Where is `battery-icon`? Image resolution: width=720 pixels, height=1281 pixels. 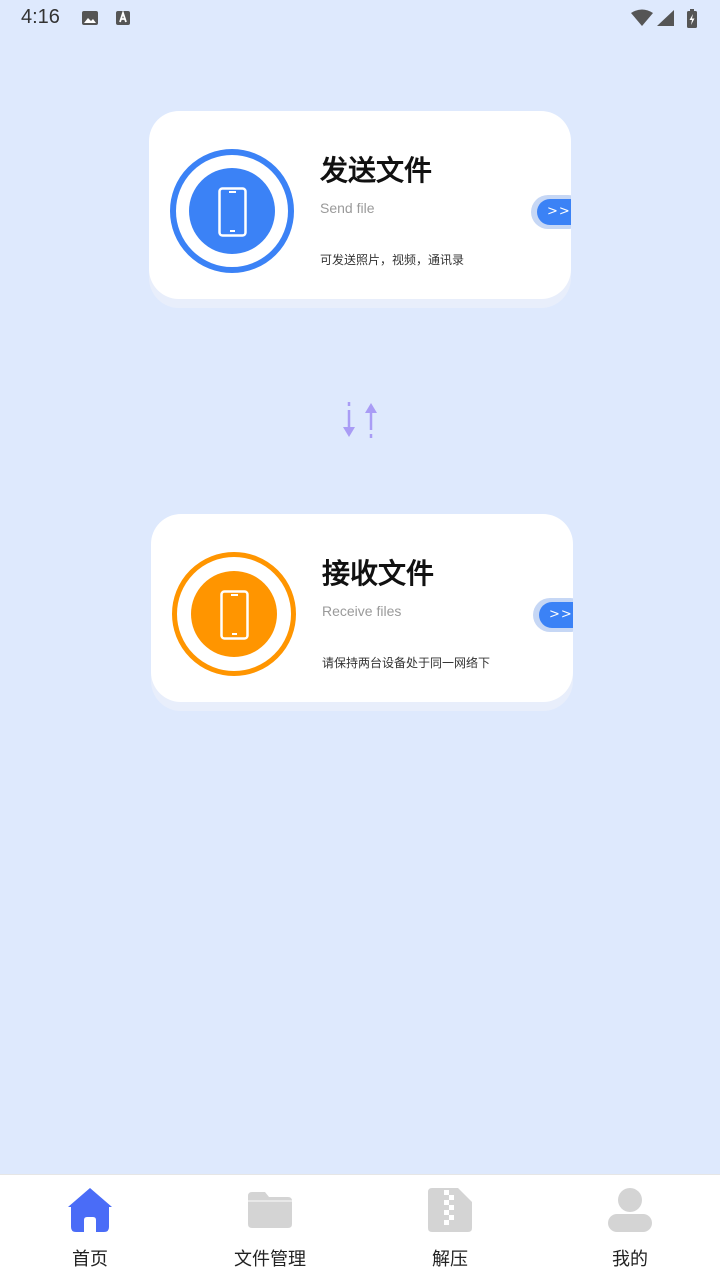 battery-icon is located at coordinates (692, 18).